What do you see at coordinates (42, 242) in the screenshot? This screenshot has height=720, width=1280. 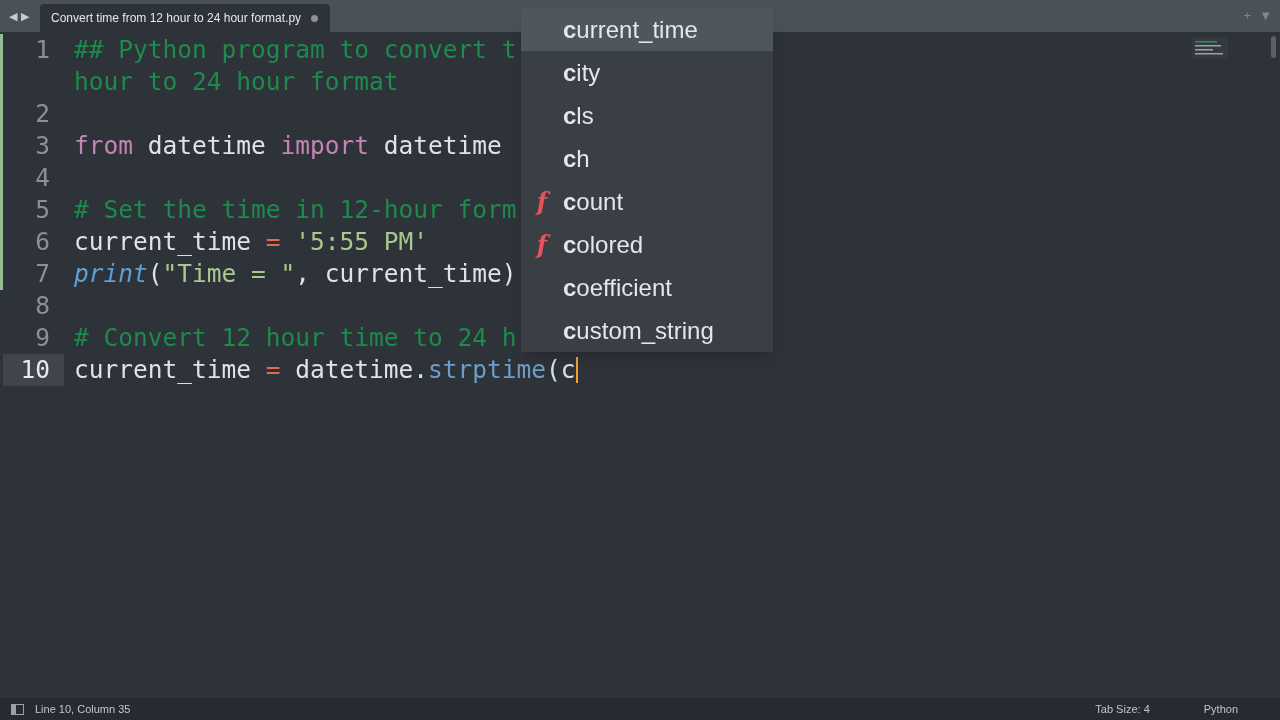 I see `line-number: 6` at bounding box center [42, 242].